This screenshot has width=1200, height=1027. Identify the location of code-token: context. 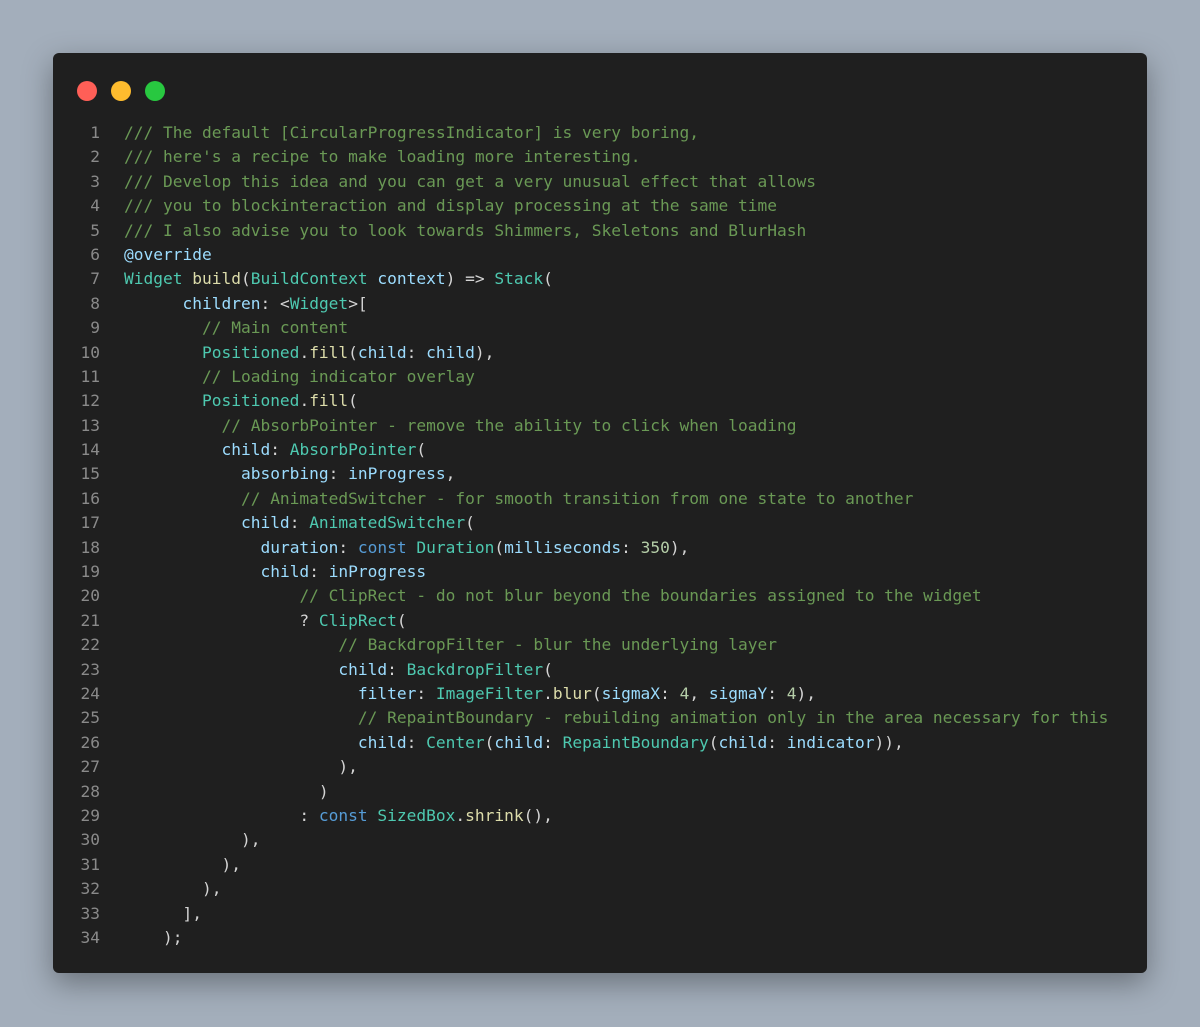
(411, 279).